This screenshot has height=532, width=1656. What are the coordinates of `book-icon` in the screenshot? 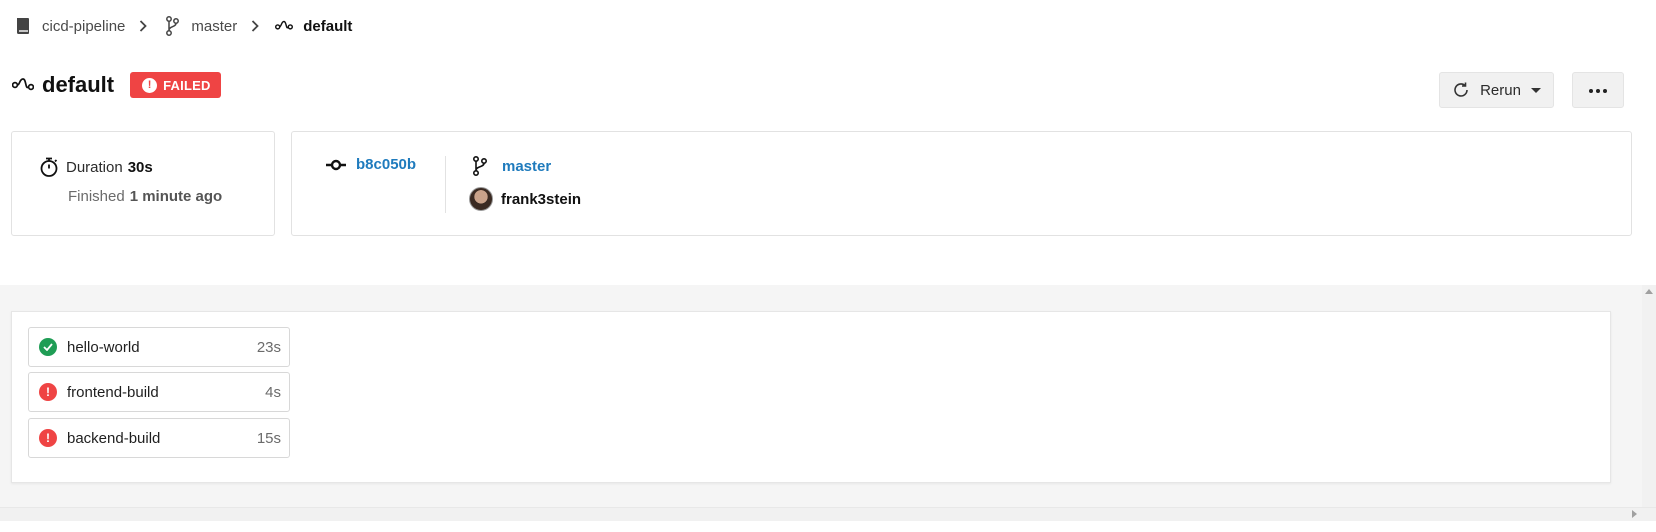 It's located at (23, 26).